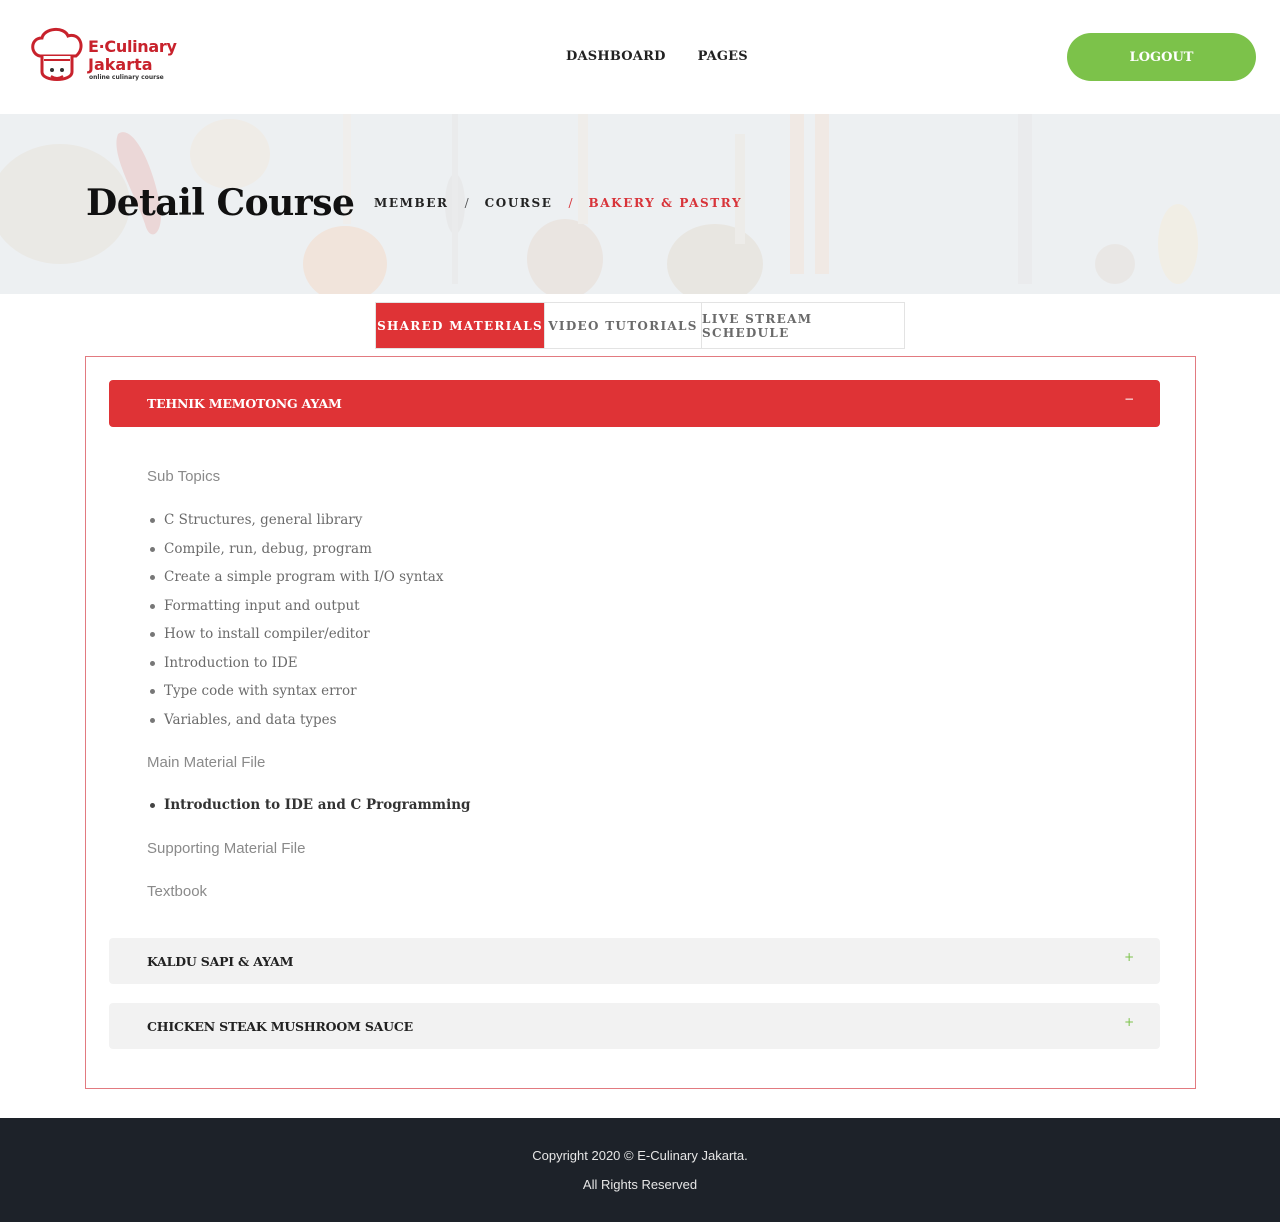 The image size is (1280, 1222). Describe the element at coordinates (1129, 399) in the screenshot. I see `collapse-icon: −` at that location.